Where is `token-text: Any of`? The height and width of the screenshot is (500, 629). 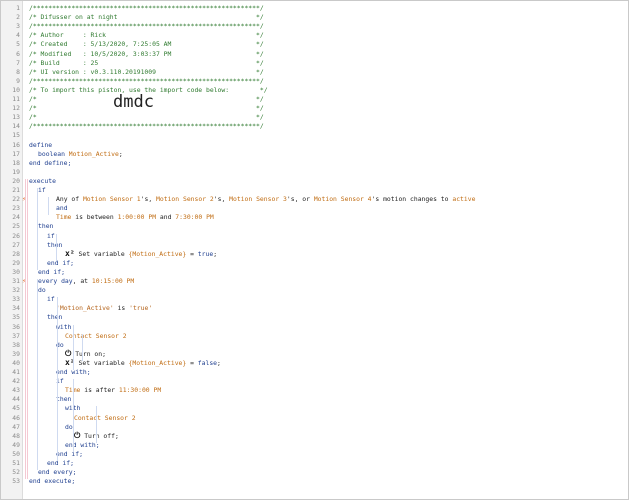 token-text: Any of is located at coordinates (69, 199).